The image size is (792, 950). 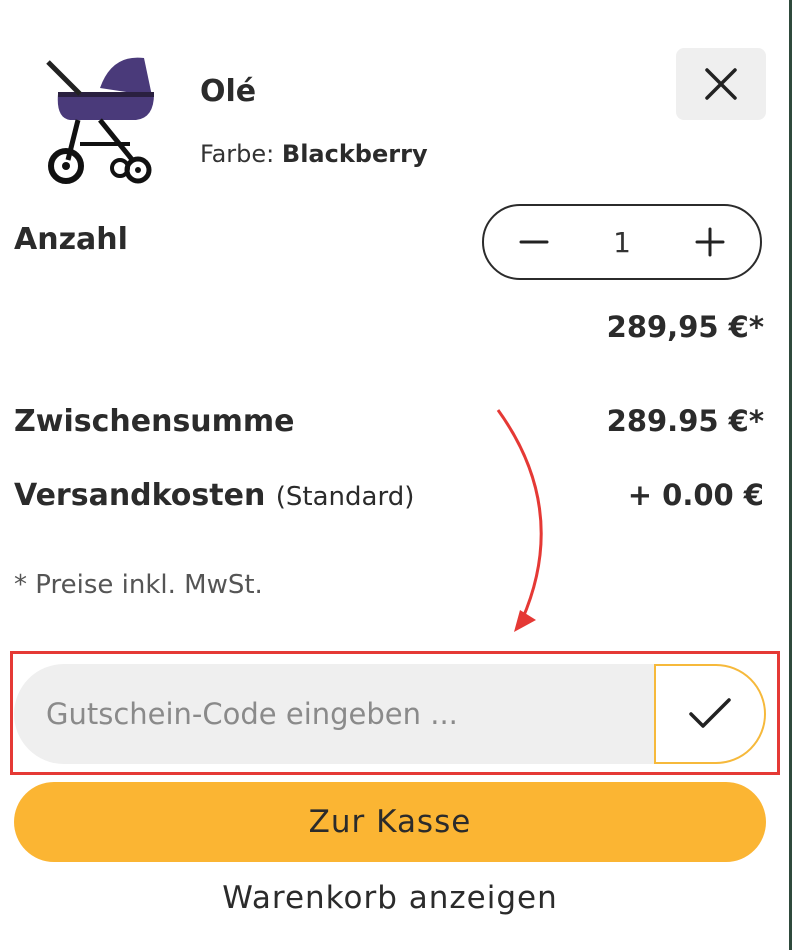 What do you see at coordinates (390, 898) in the screenshot?
I see `view-cart-link: Warenkorb anzeigen` at bounding box center [390, 898].